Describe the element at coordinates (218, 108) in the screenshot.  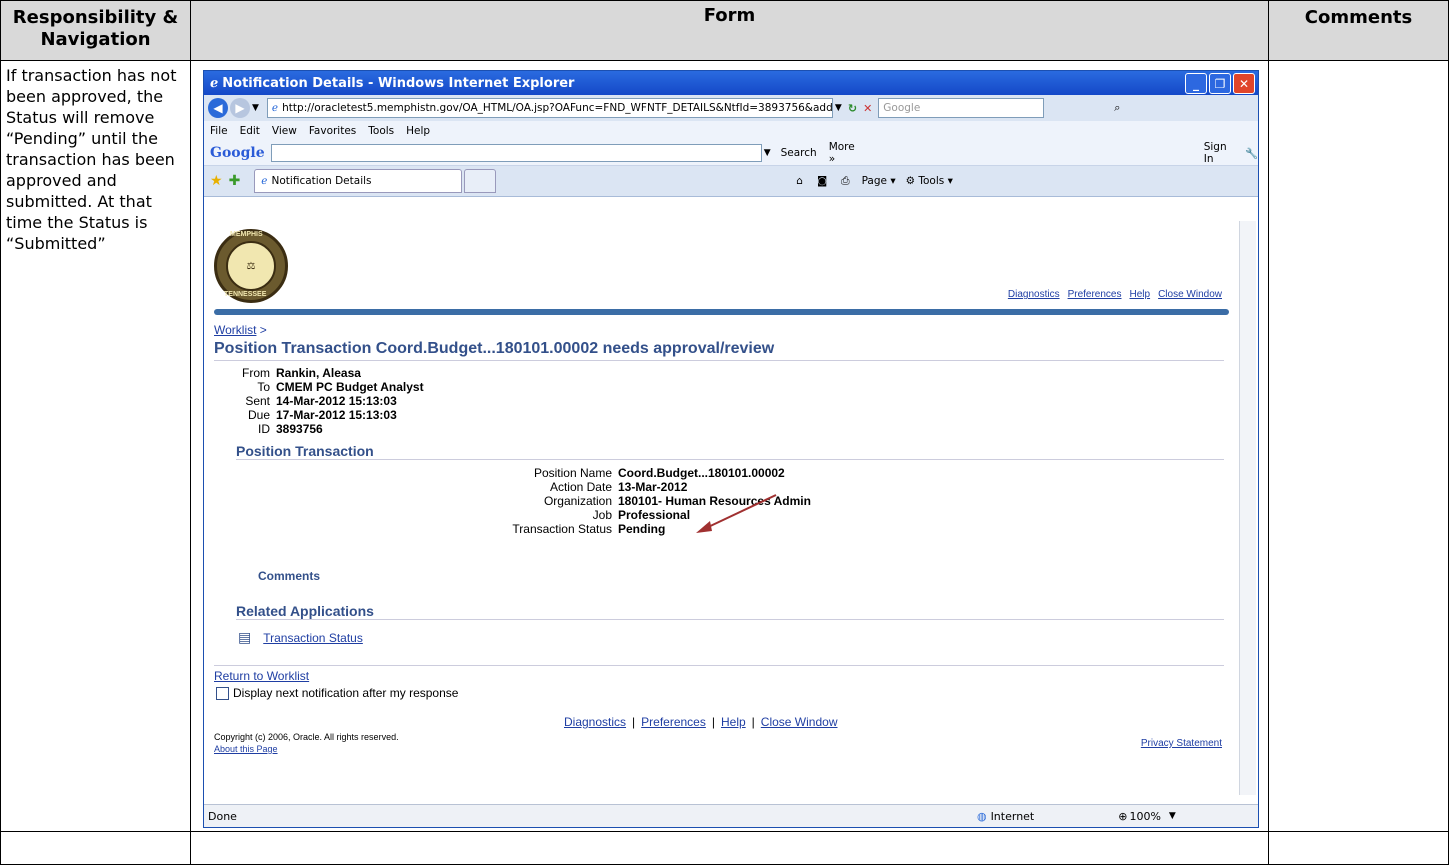
I see `back-button: ◀` at that location.